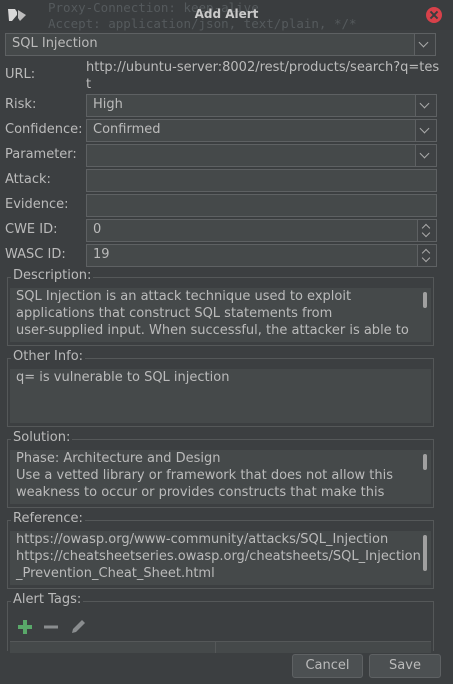  Describe the element at coordinates (261, 255) in the screenshot. I see `wasc-stepper: 19` at that location.